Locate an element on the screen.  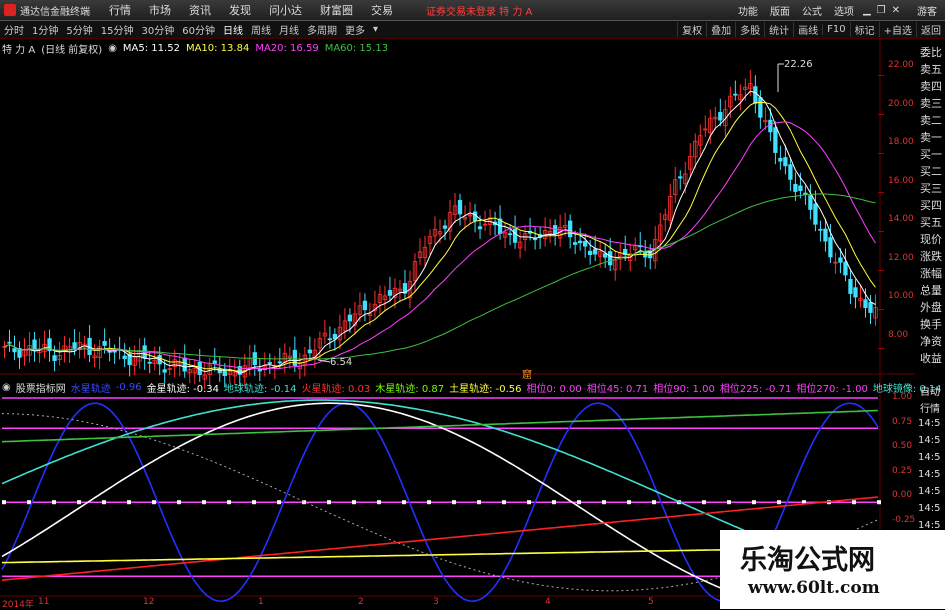
settings-icon: ◉ is located at coordinates (112, 48).